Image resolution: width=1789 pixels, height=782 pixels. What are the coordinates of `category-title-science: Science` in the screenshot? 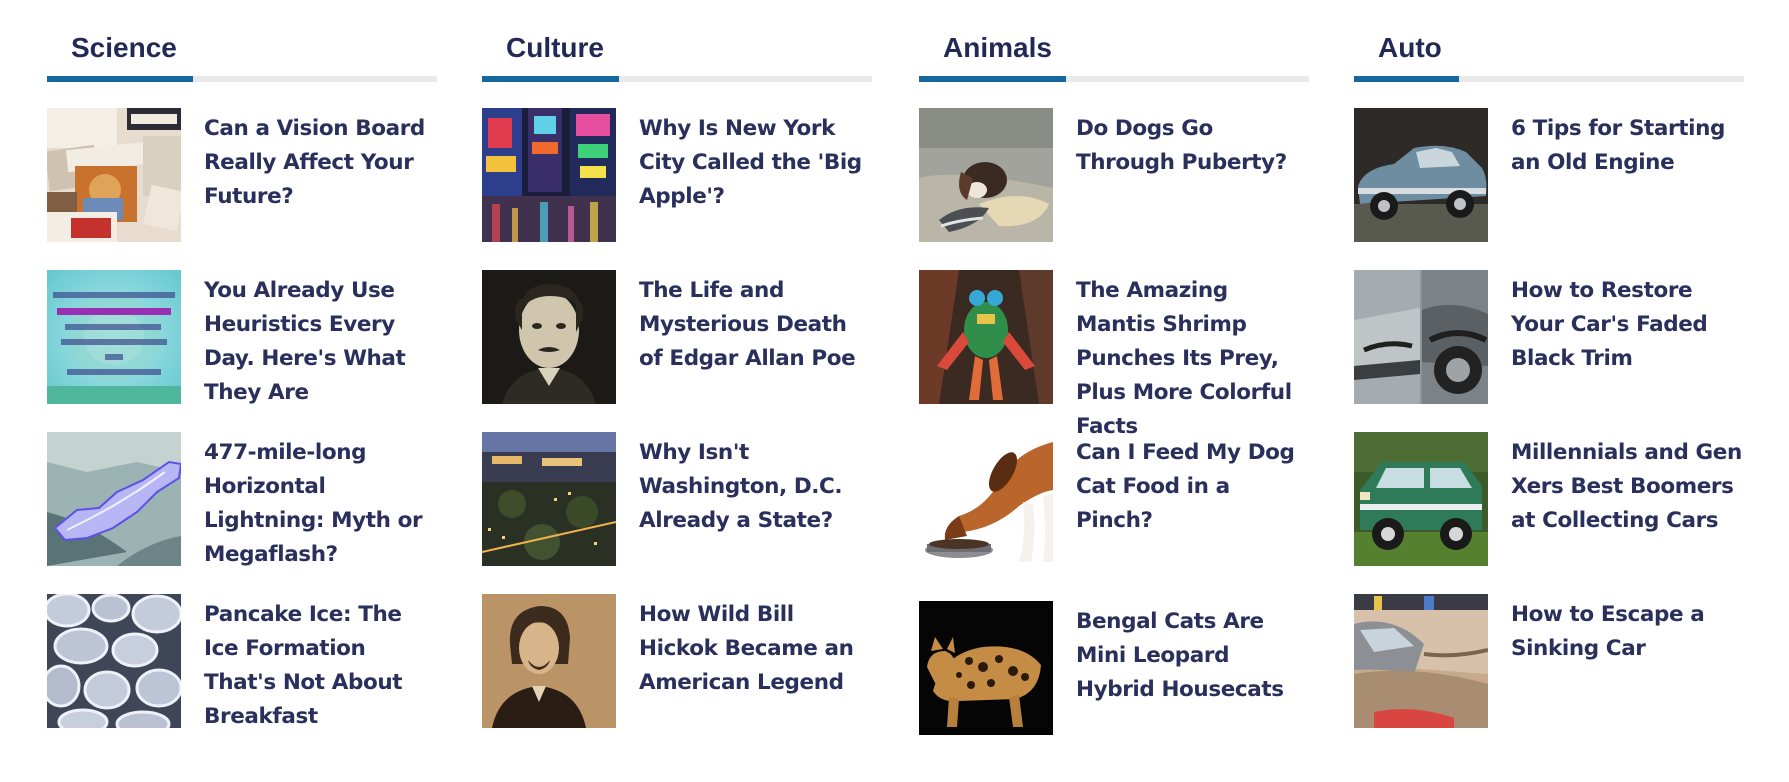 It's located at (124, 48).